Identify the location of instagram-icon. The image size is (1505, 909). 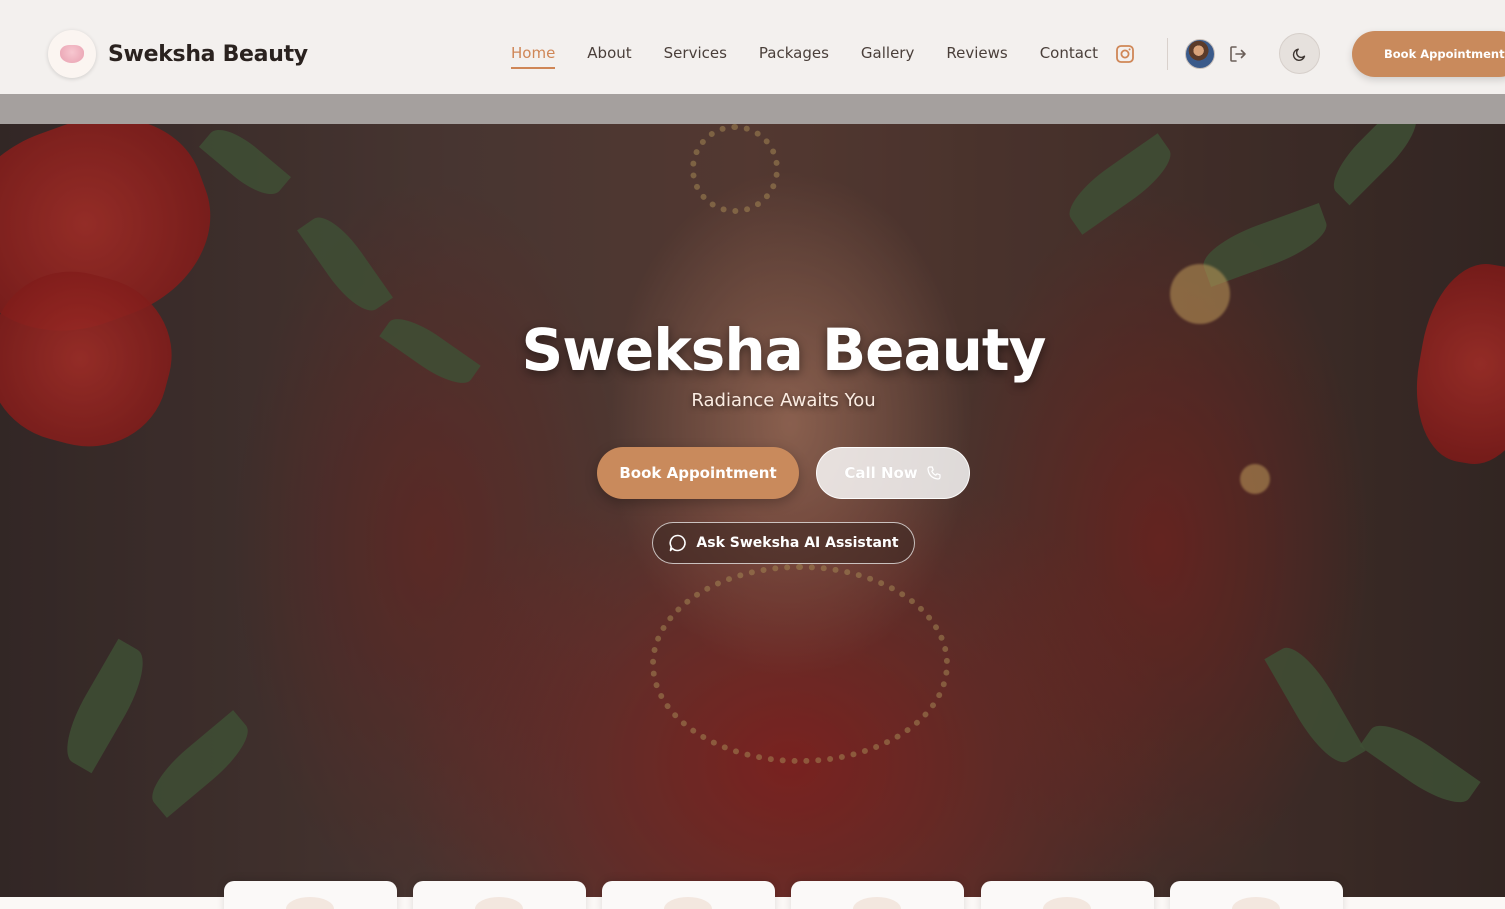
(1125, 54).